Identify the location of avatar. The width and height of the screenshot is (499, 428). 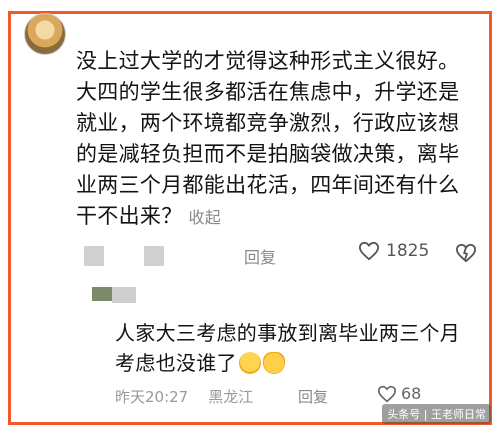
(45, 34).